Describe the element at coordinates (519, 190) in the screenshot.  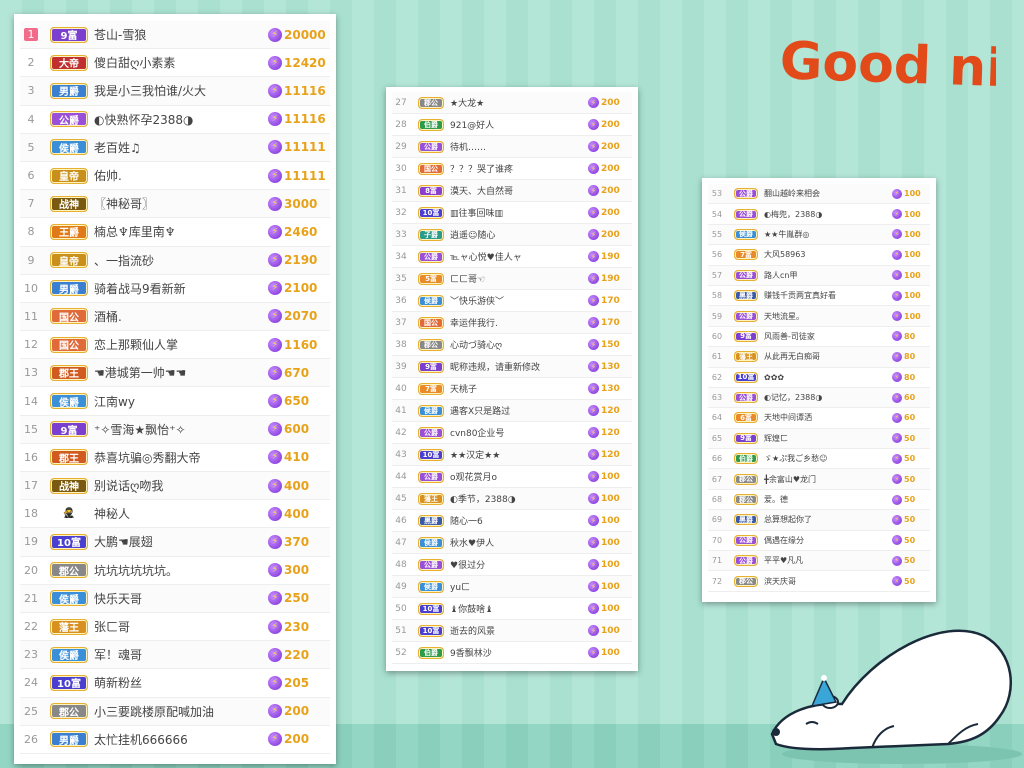
I see `user-name: 漠天、大自然哥` at that location.